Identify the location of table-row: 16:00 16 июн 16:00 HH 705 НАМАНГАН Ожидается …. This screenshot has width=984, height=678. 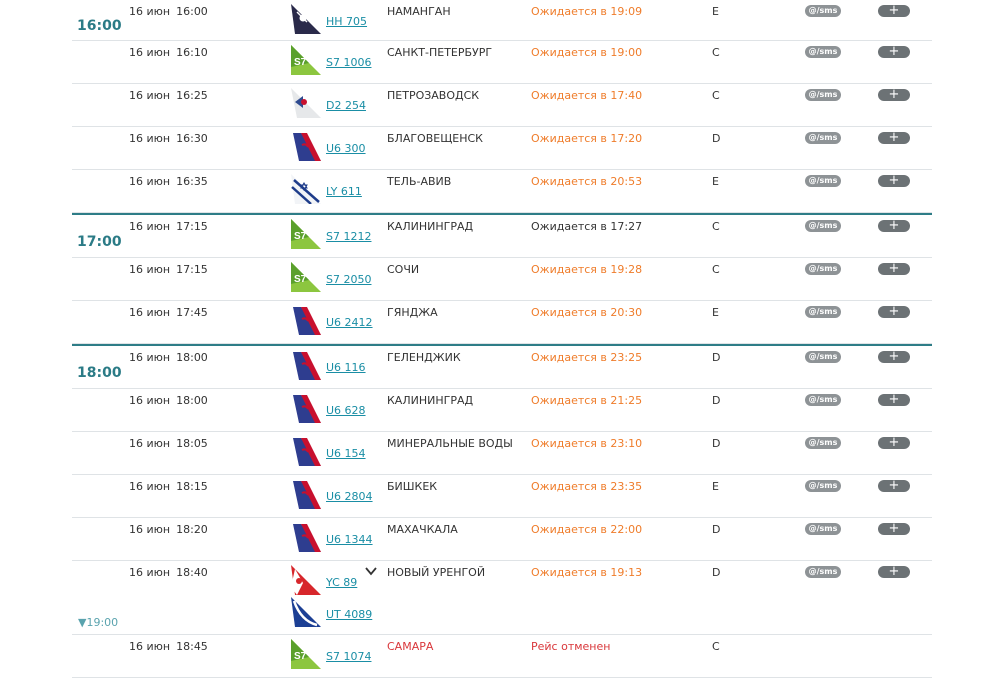
(502, 20).